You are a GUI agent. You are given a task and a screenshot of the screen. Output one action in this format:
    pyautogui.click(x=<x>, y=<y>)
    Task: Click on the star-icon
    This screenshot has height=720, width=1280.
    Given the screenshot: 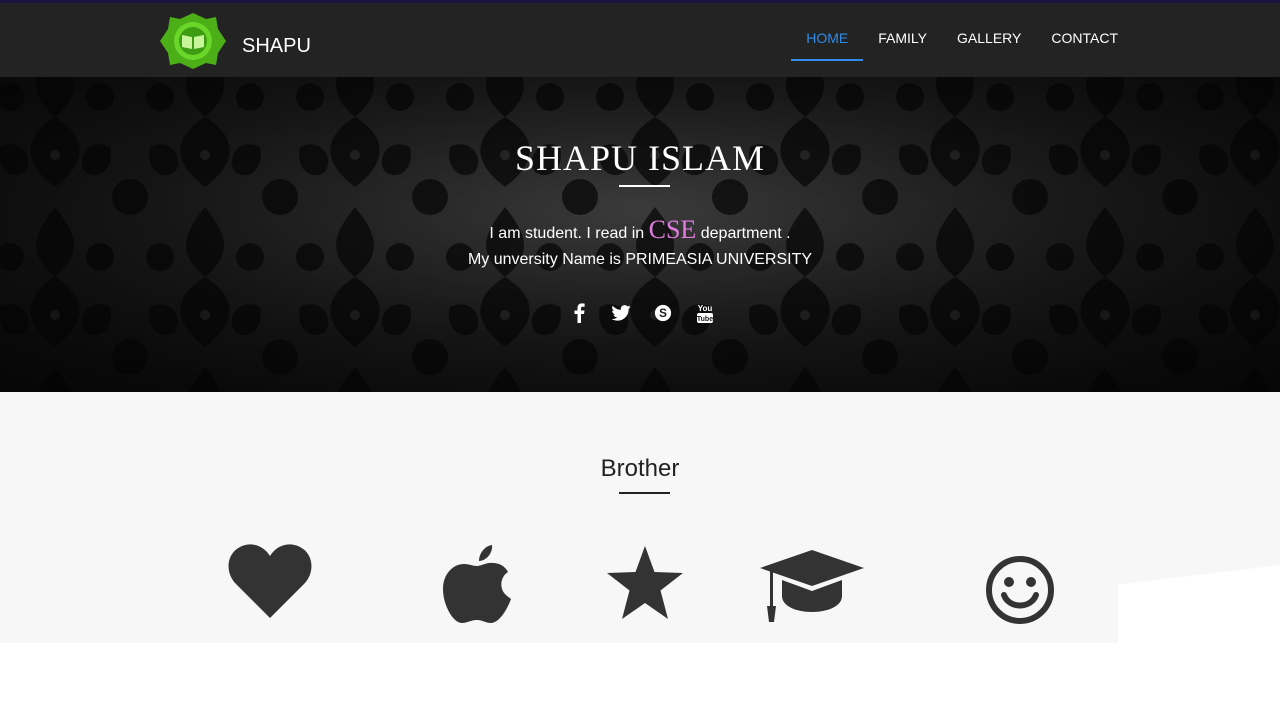 What is the action you would take?
    pyautogui.click(x=645, y=582)
    